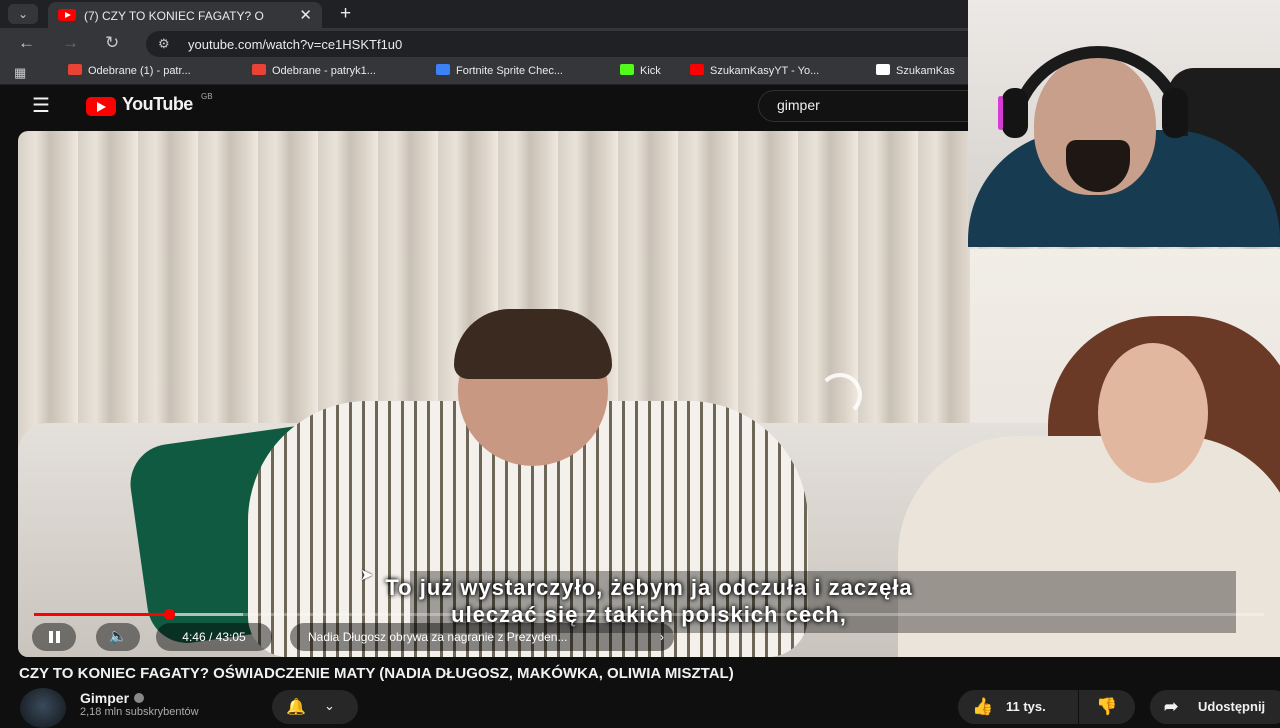 The image size is (1280, 728). What do you see at coordinates (1171, 706) in the screenshot?
I see `share-icon: ➦` at bounding box center [1171, 706].